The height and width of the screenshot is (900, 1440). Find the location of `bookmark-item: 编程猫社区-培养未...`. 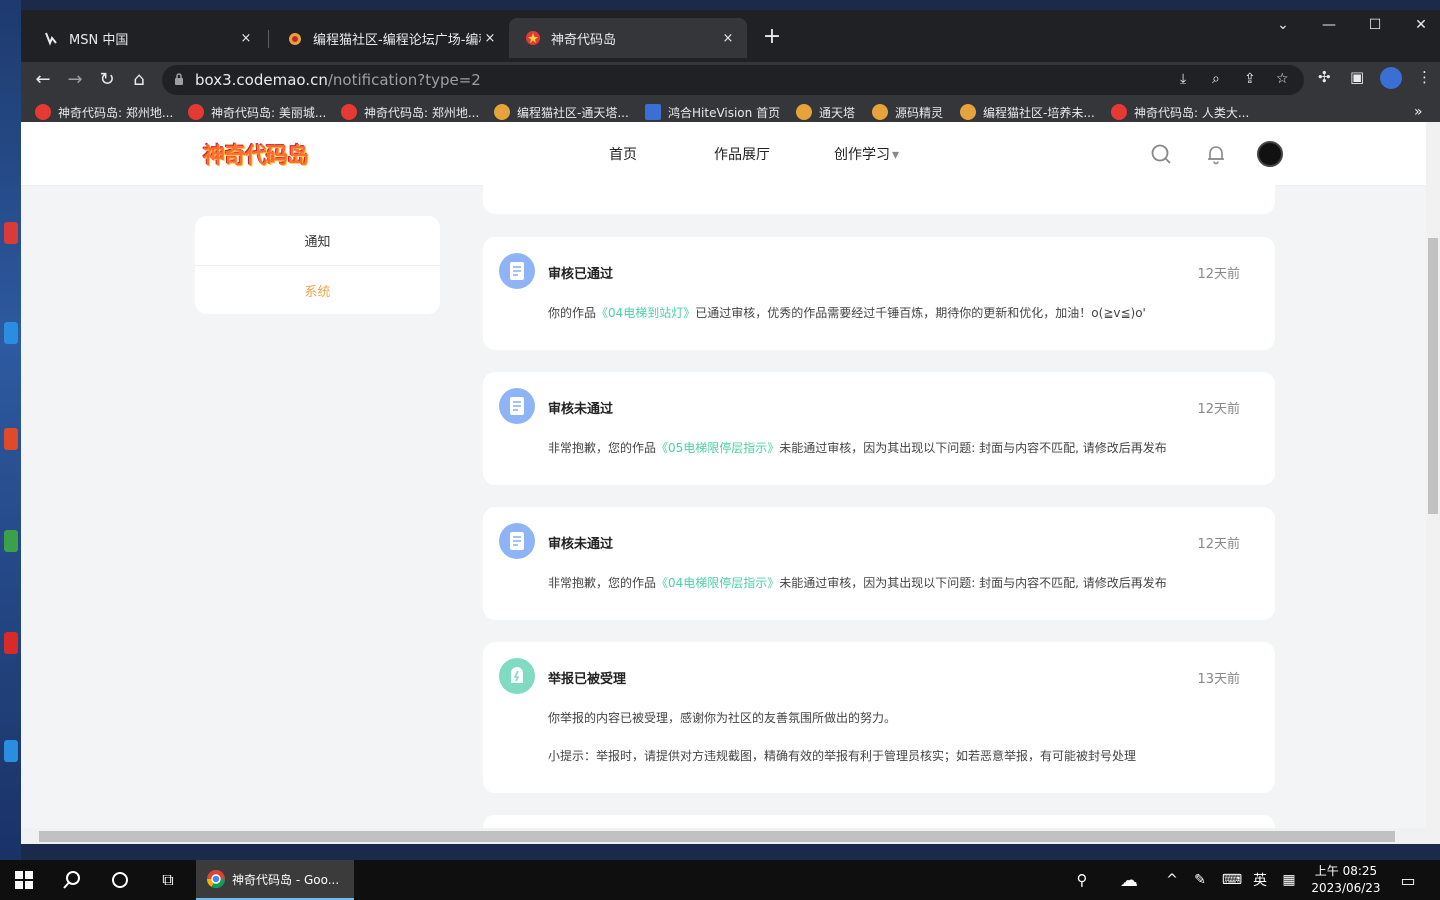

bookmark-item: 编程猫社区-培养未... is located at coordinates (1027, 112).